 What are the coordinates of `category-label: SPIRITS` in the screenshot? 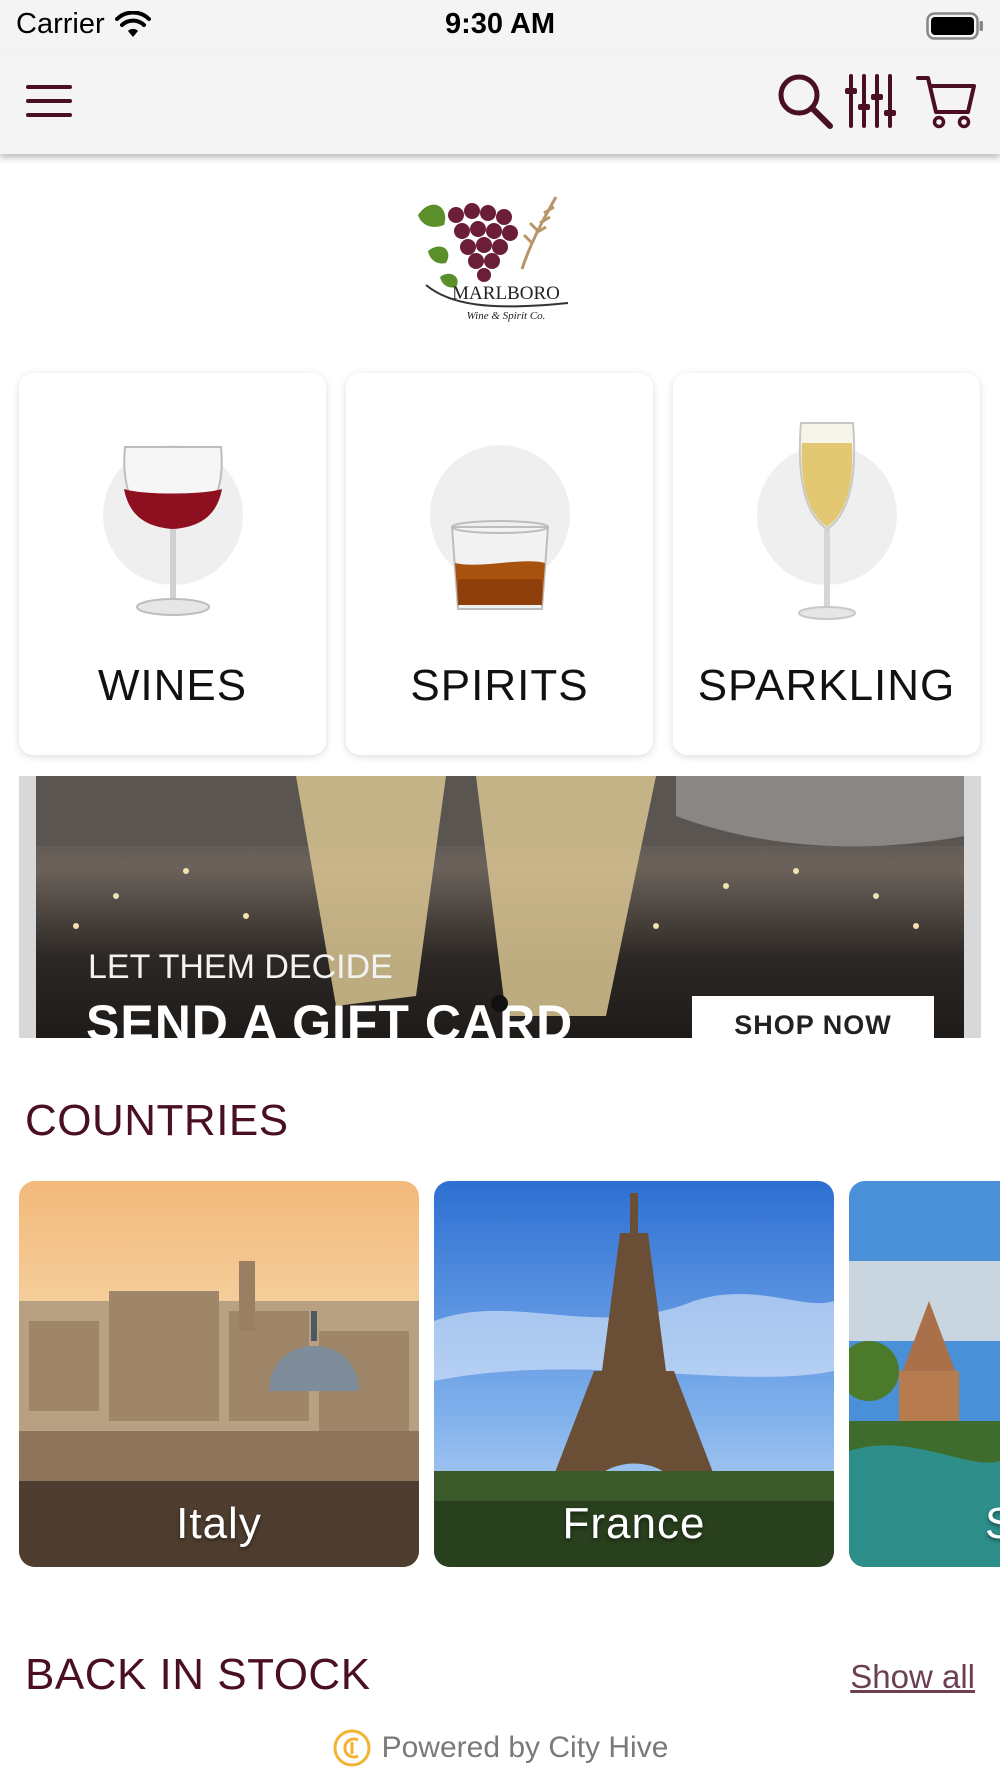 It's located at (499, 685).